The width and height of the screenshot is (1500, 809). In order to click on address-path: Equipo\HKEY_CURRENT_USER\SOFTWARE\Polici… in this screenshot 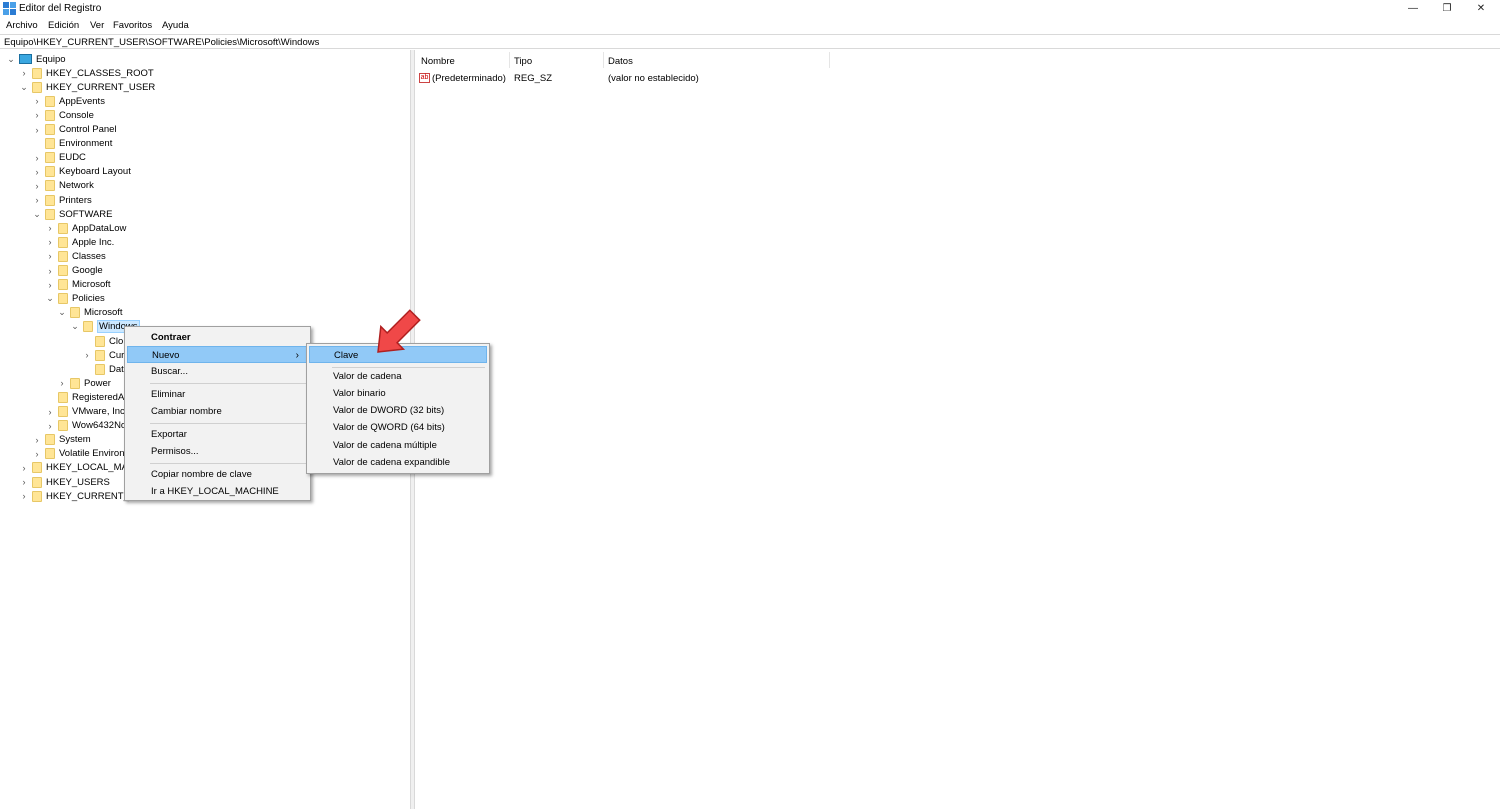, I will do `click(161, 42)`.